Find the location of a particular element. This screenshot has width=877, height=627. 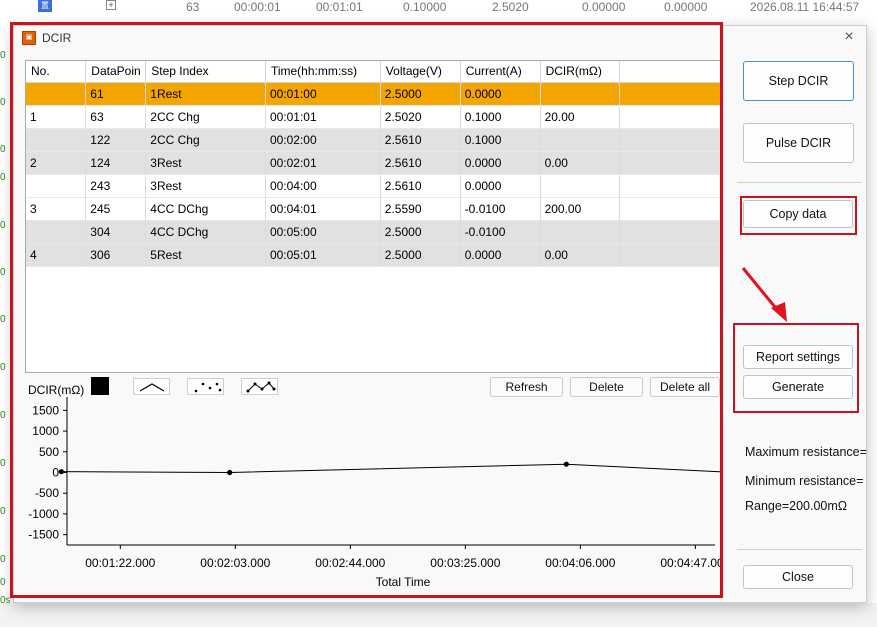

pulse-dcir-button: Pulse DCIR is located at coordinates (798, 143).